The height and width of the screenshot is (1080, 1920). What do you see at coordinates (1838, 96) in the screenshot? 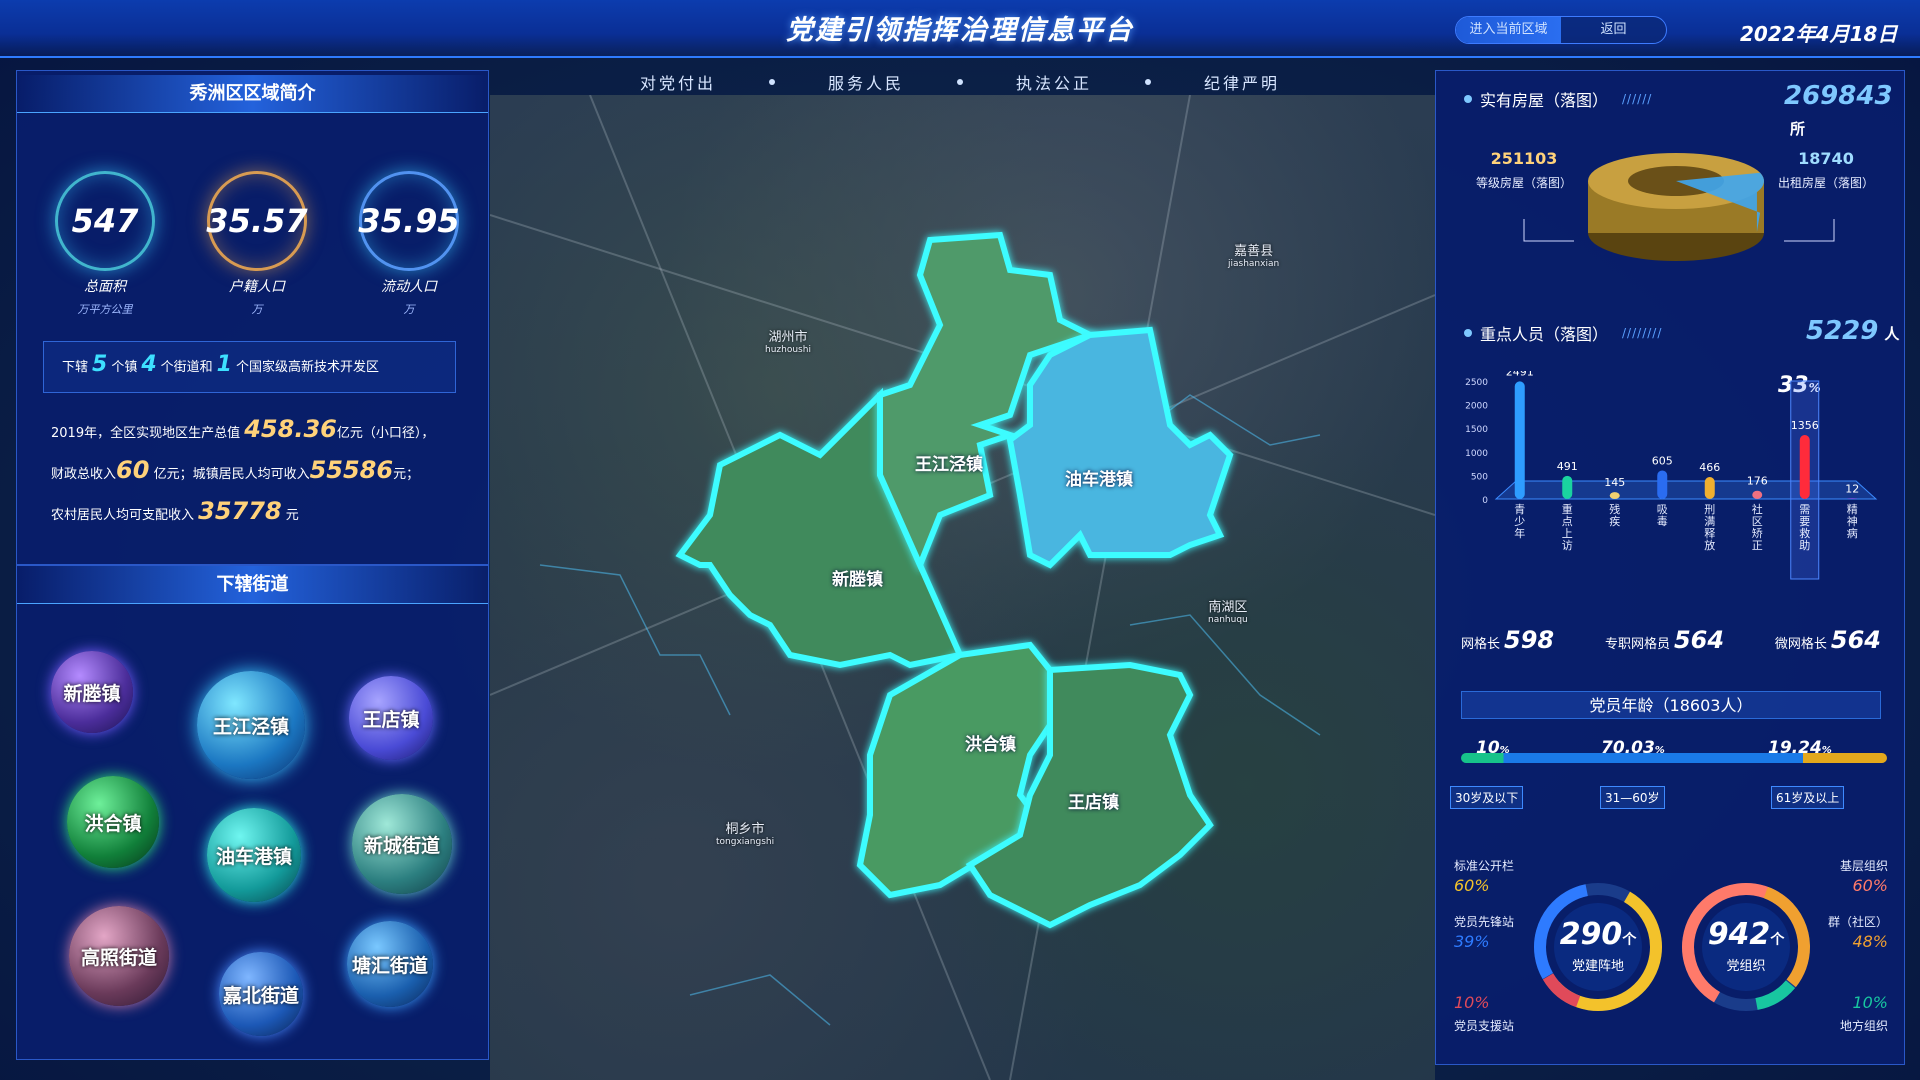
I see `housing-total-value: 269843` at bounding box center [1838, 96].